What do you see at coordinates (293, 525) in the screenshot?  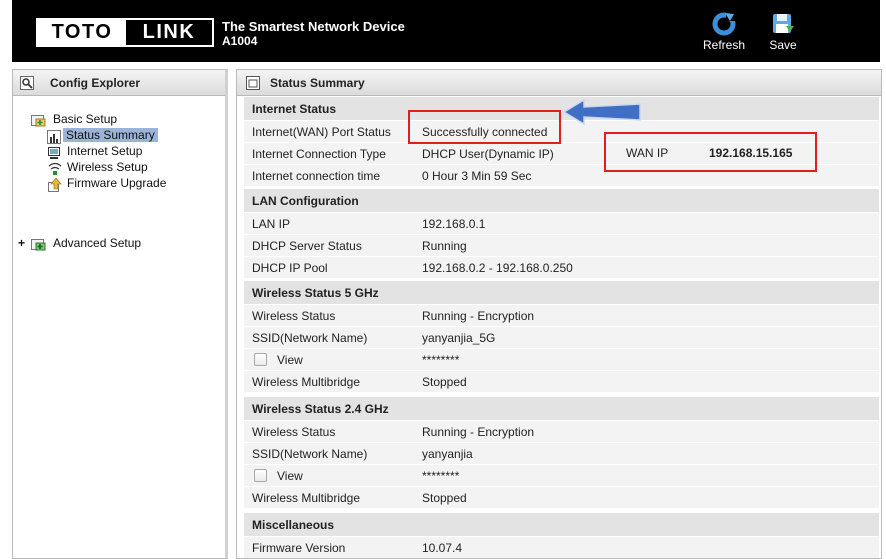 I see `section-title: Miscellaneous` at bounding box center [293, 525].